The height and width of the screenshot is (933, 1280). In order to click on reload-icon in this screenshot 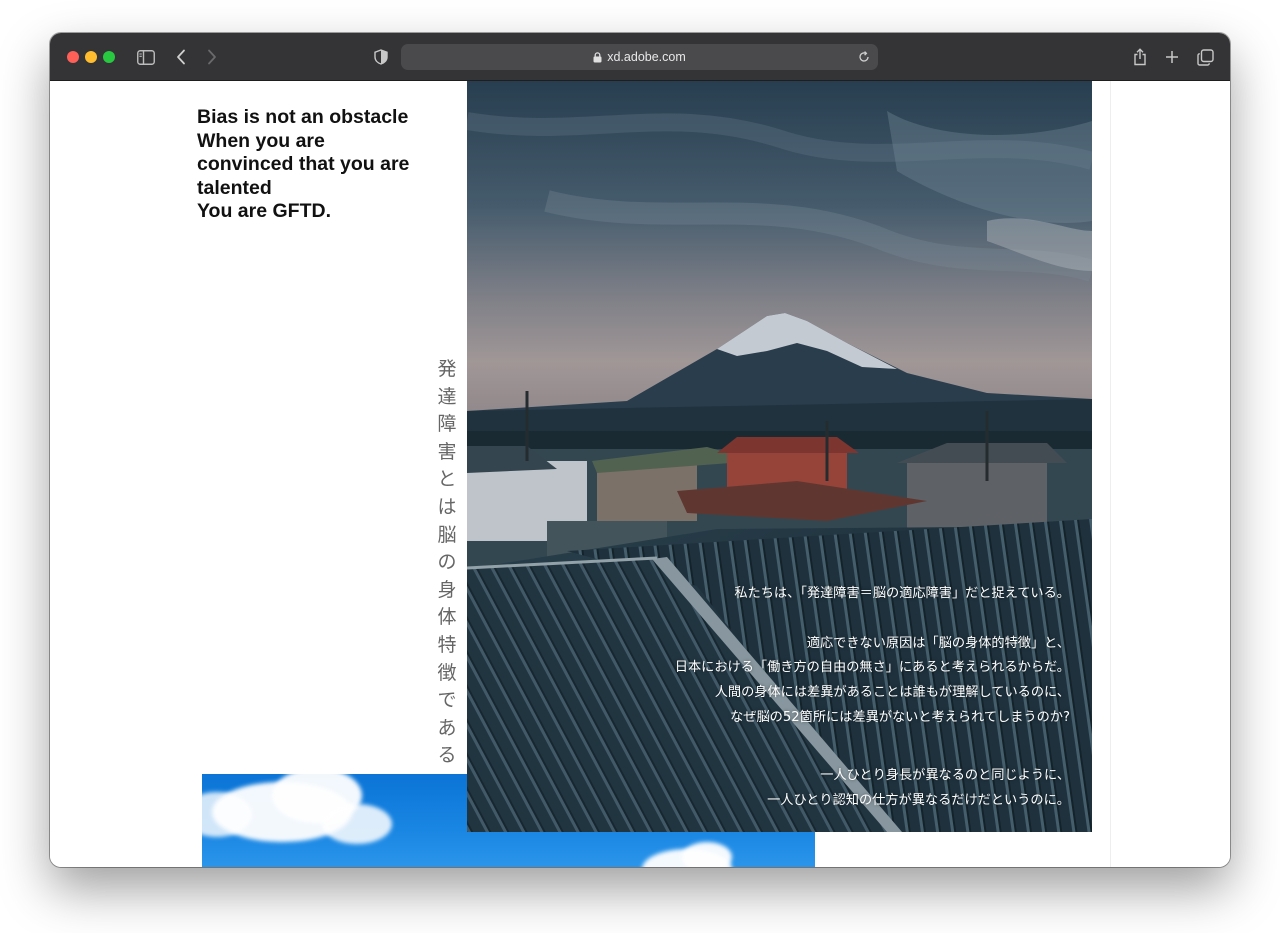, I will do `click(864, 57)`.